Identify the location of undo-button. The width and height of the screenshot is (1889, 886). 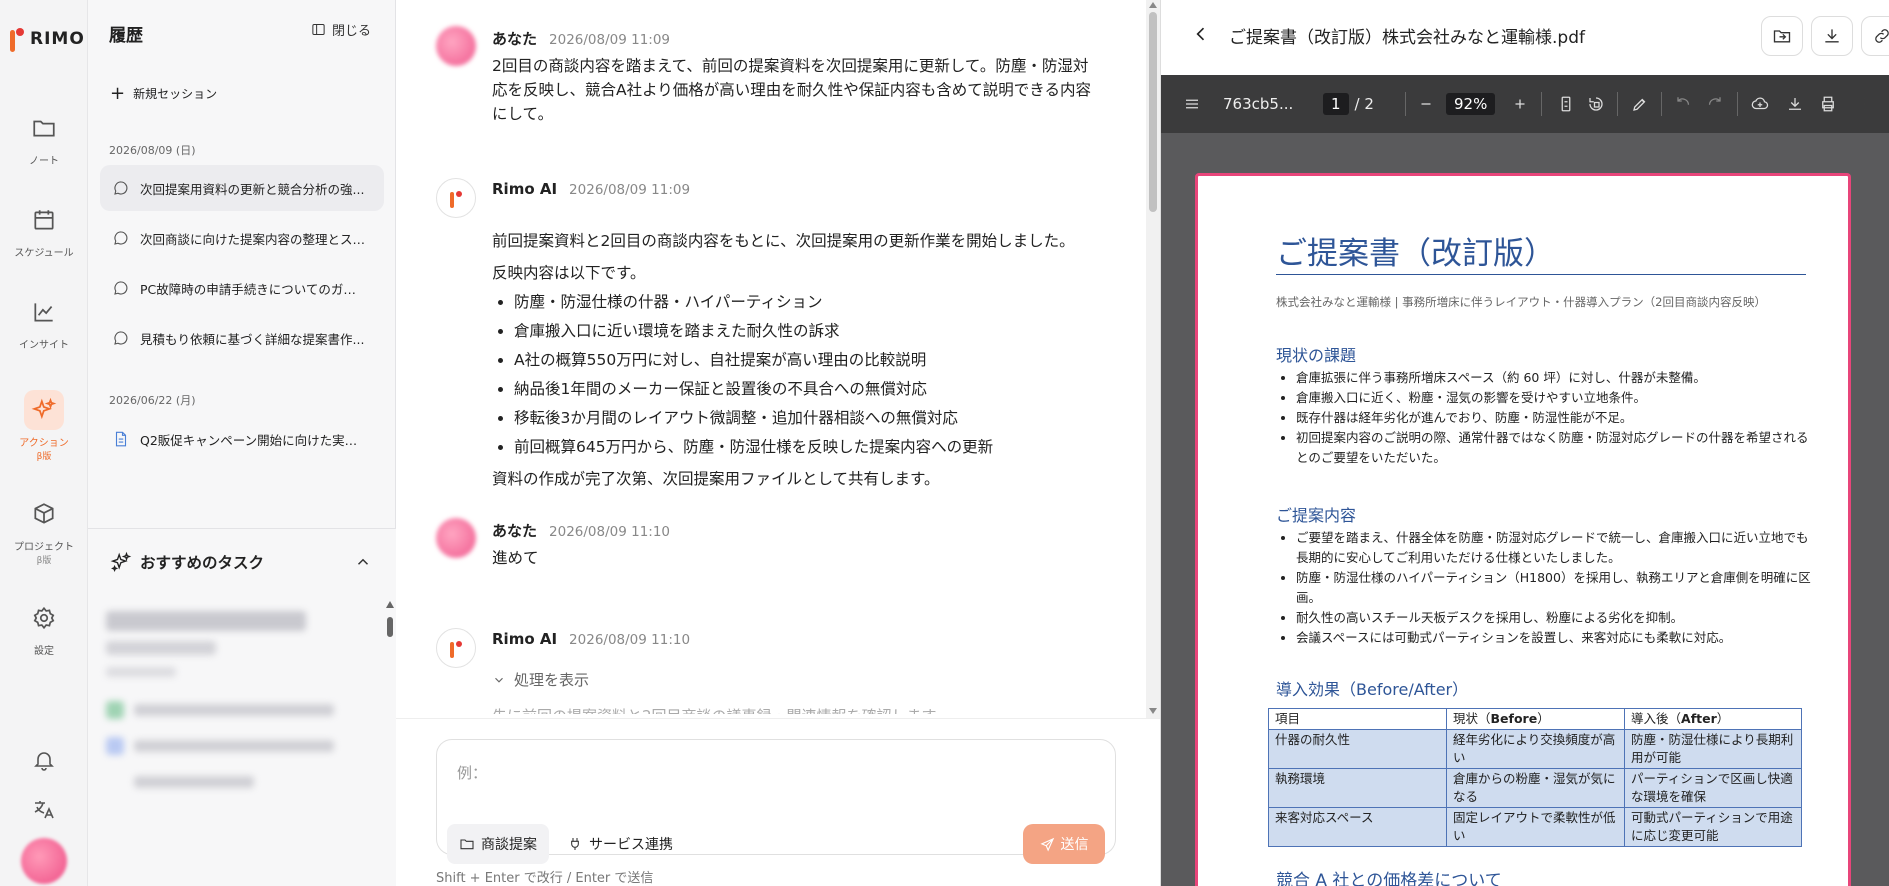
(1684, 104).